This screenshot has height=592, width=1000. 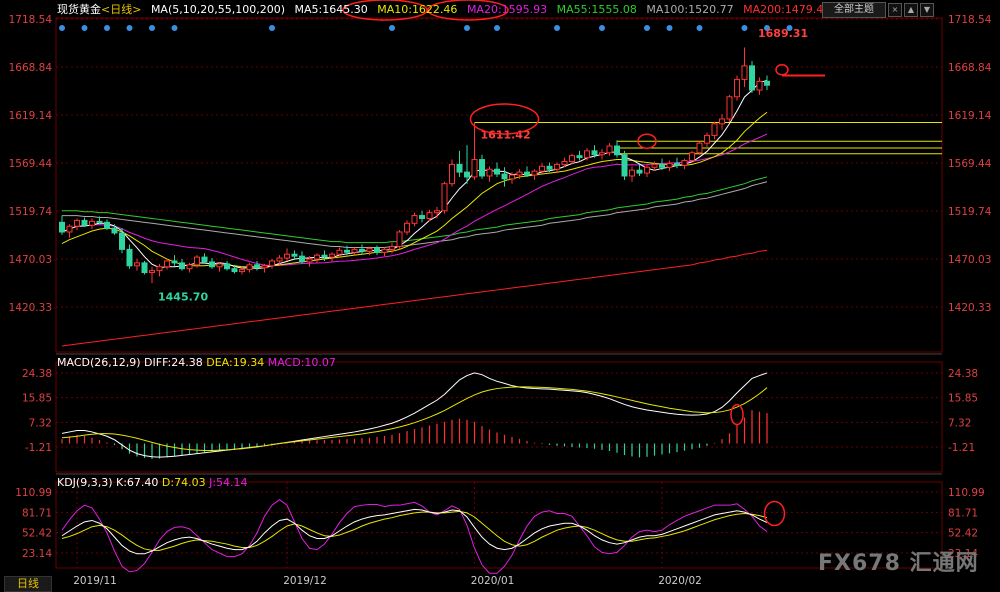 I want to click on close-icon: ×, so click(x=895, y=10).